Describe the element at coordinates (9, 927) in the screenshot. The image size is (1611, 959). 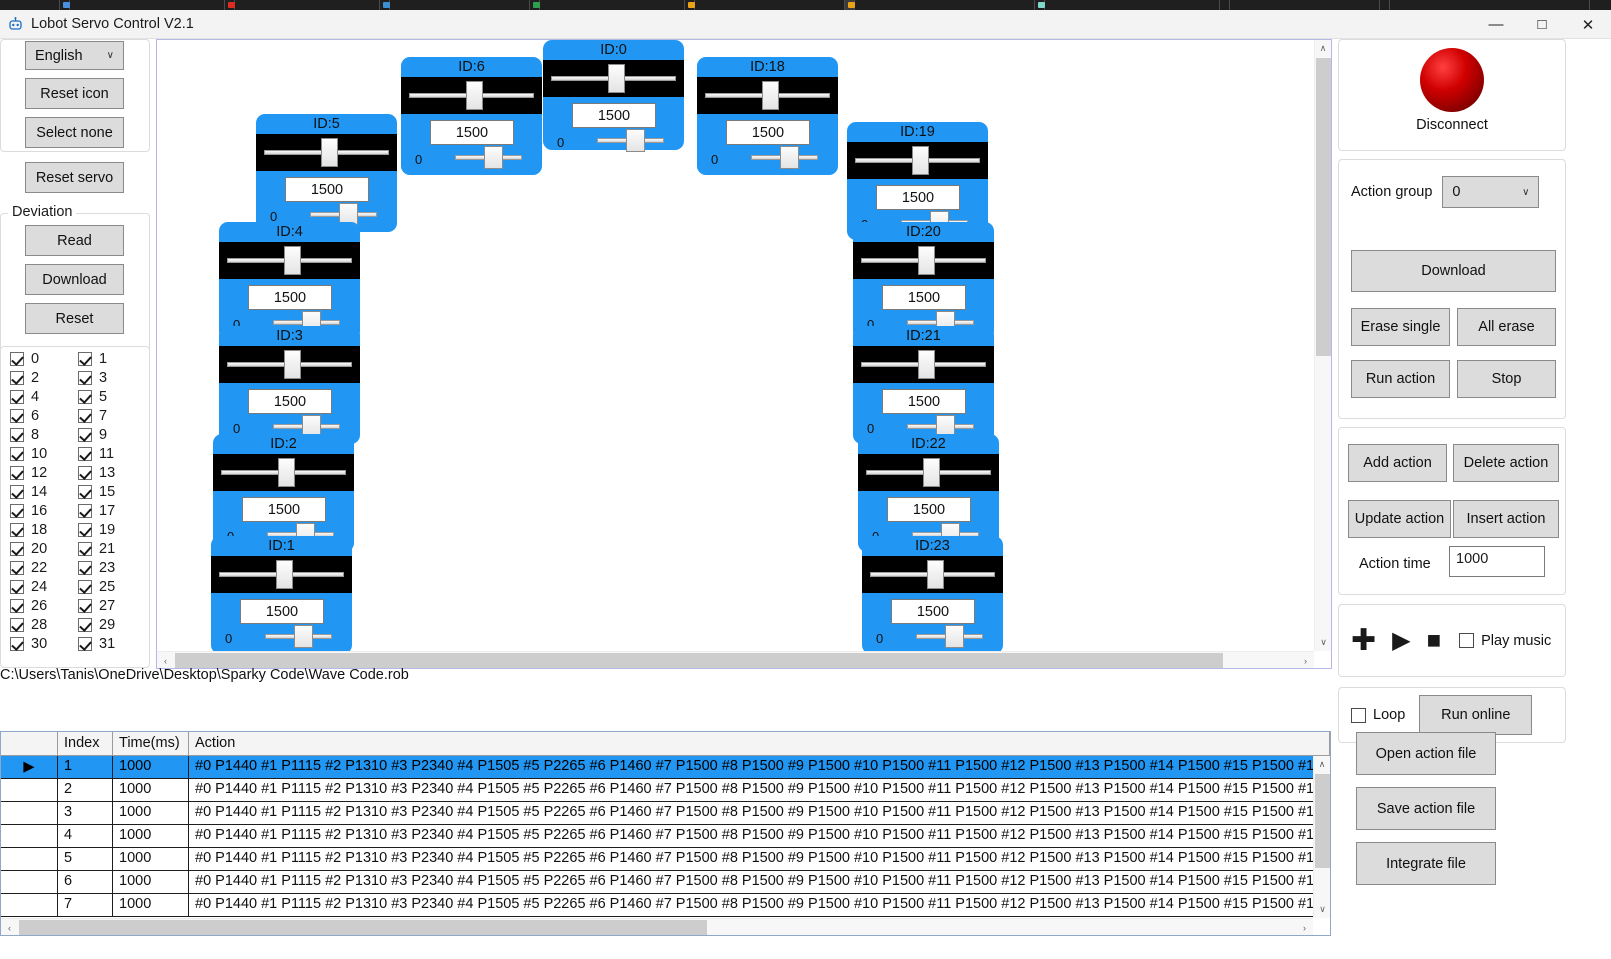
I see `grid-scroll-left-arrow-icon: ‹` at that location.